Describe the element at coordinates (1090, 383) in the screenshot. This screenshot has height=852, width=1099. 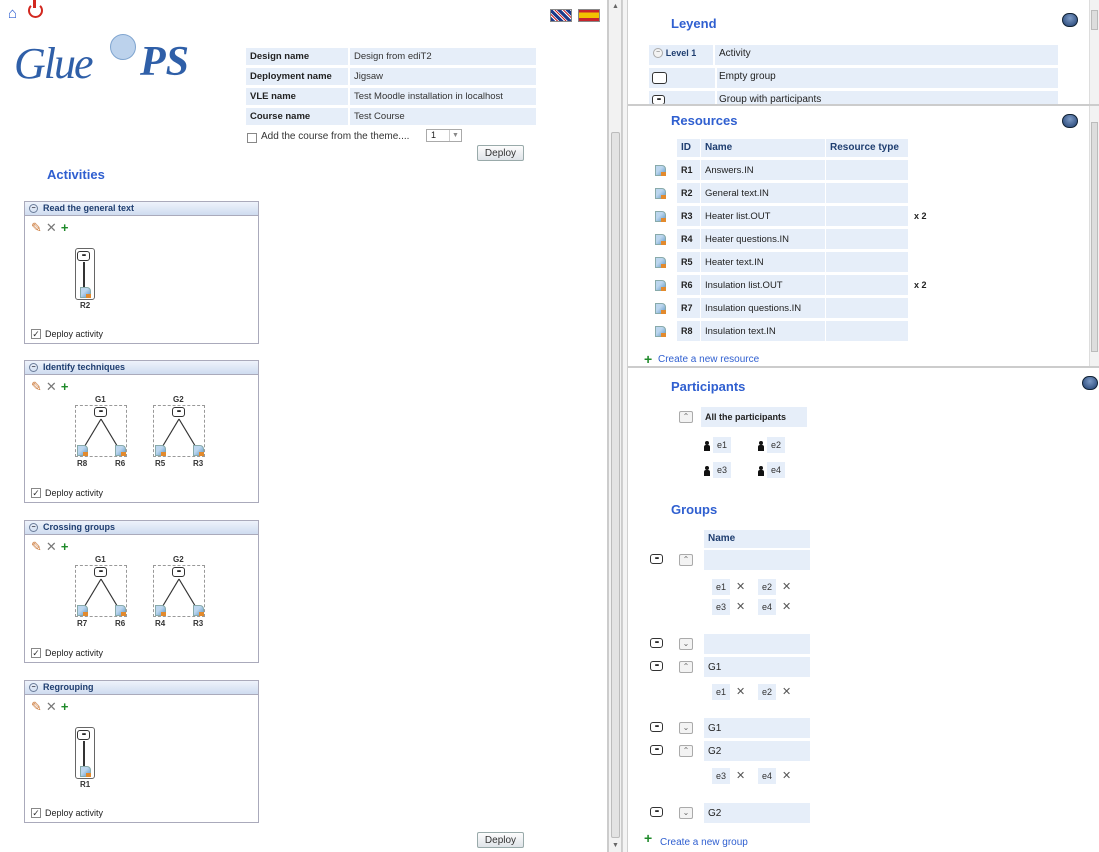
I see `participants-collapse-icon` at that location.